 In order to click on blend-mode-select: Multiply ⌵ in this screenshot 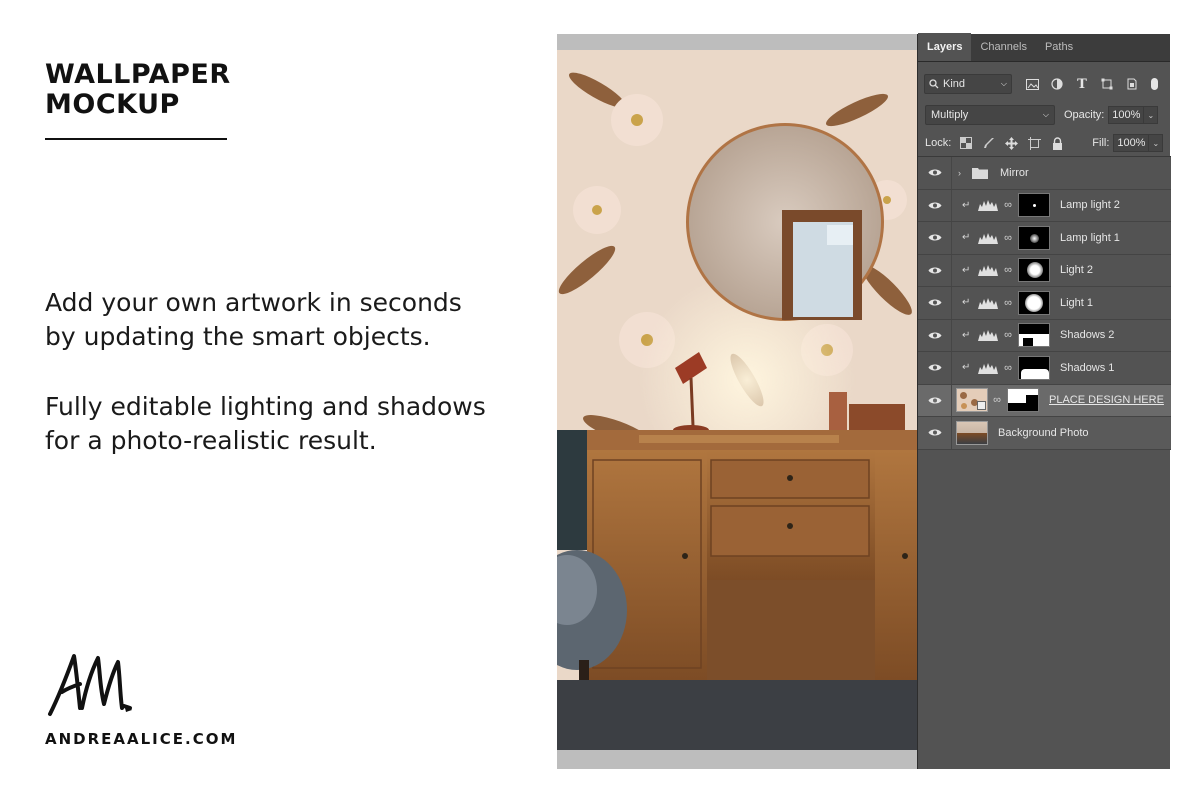, I will do `click(990, 115)`.